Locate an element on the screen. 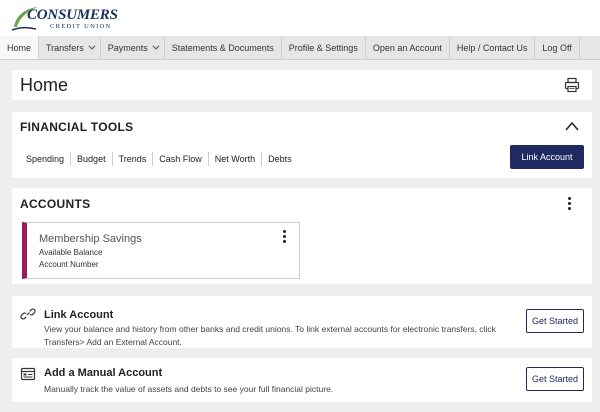  nav-item-profile: Profile & Settings is located at coordinates (324, 47).